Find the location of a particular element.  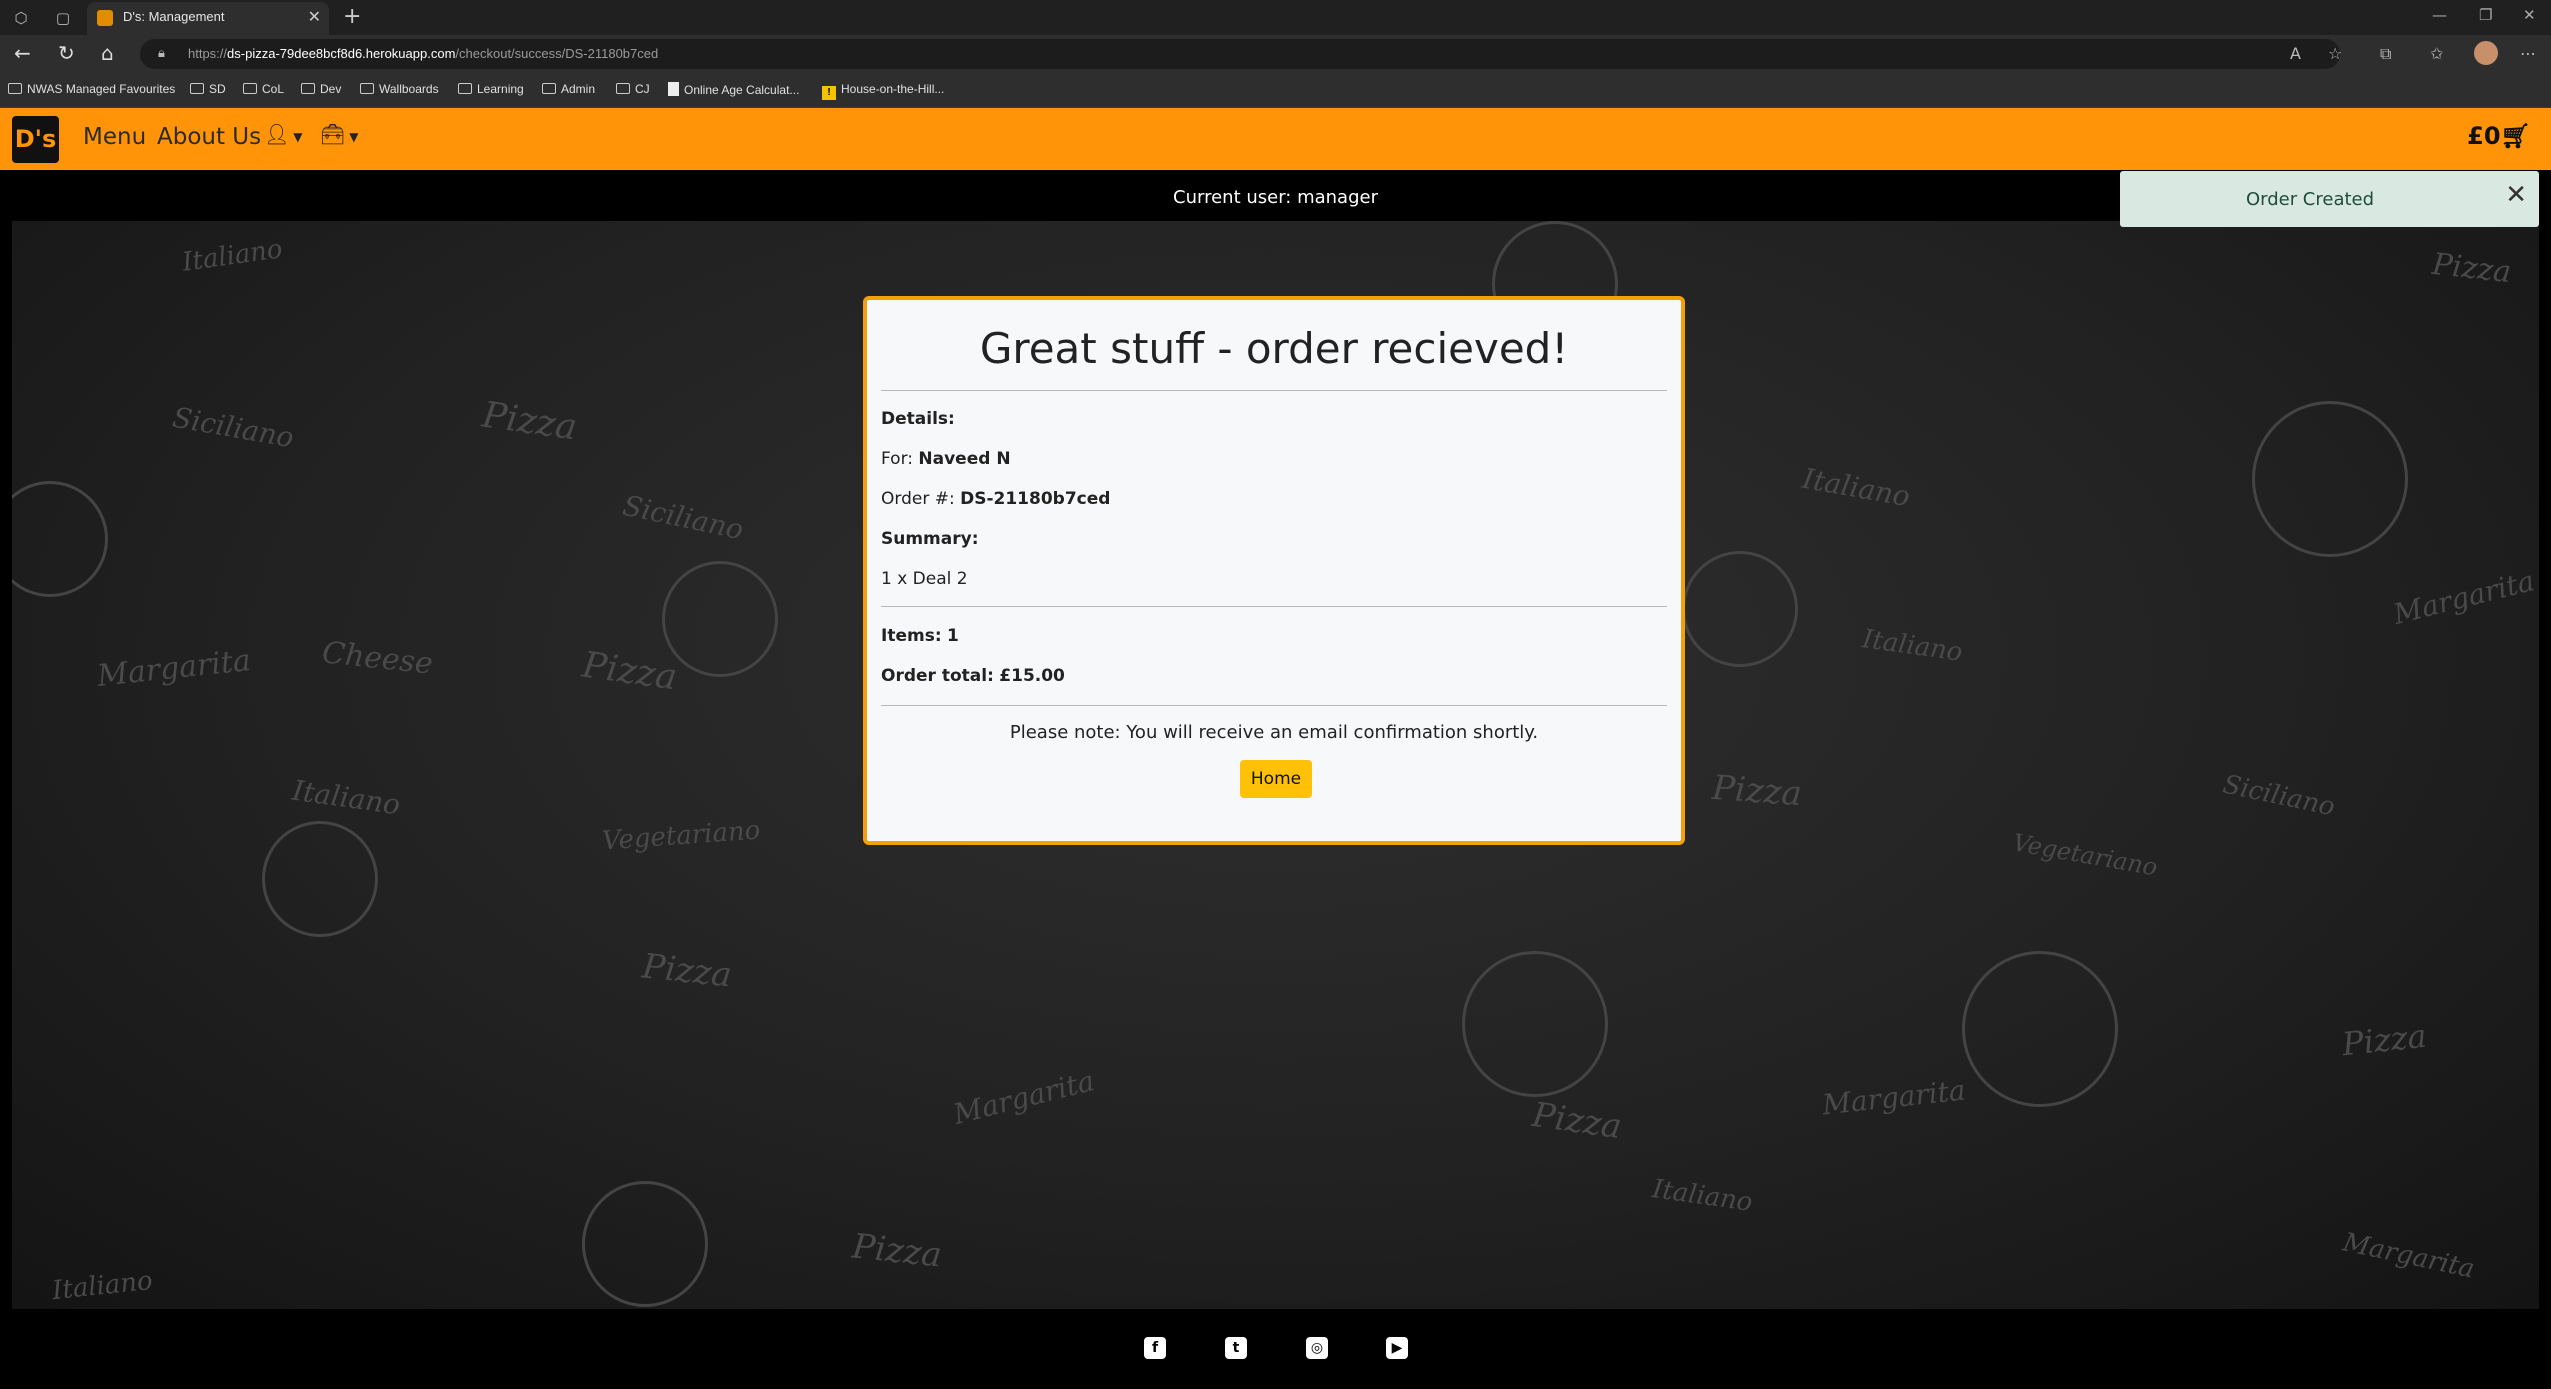

browser-tab-bar: ⬡ ▢ D's: Management ✕ + — ❐ ✕ is located at coordinates (1275, 17).